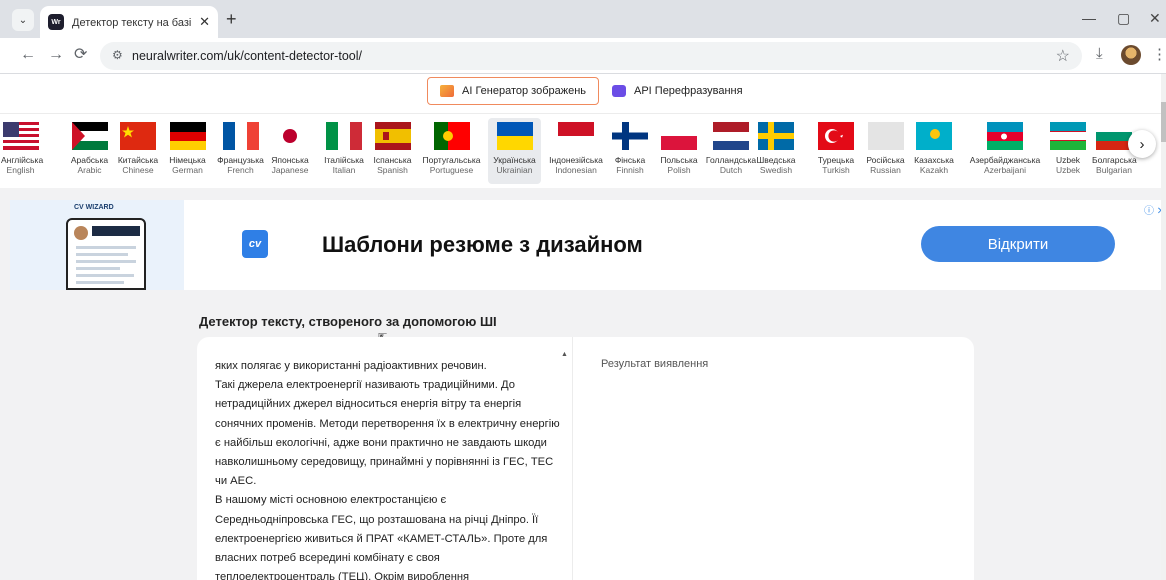  I want to click on image-generator-button: AI Генератор зображень, so click(513, 91).